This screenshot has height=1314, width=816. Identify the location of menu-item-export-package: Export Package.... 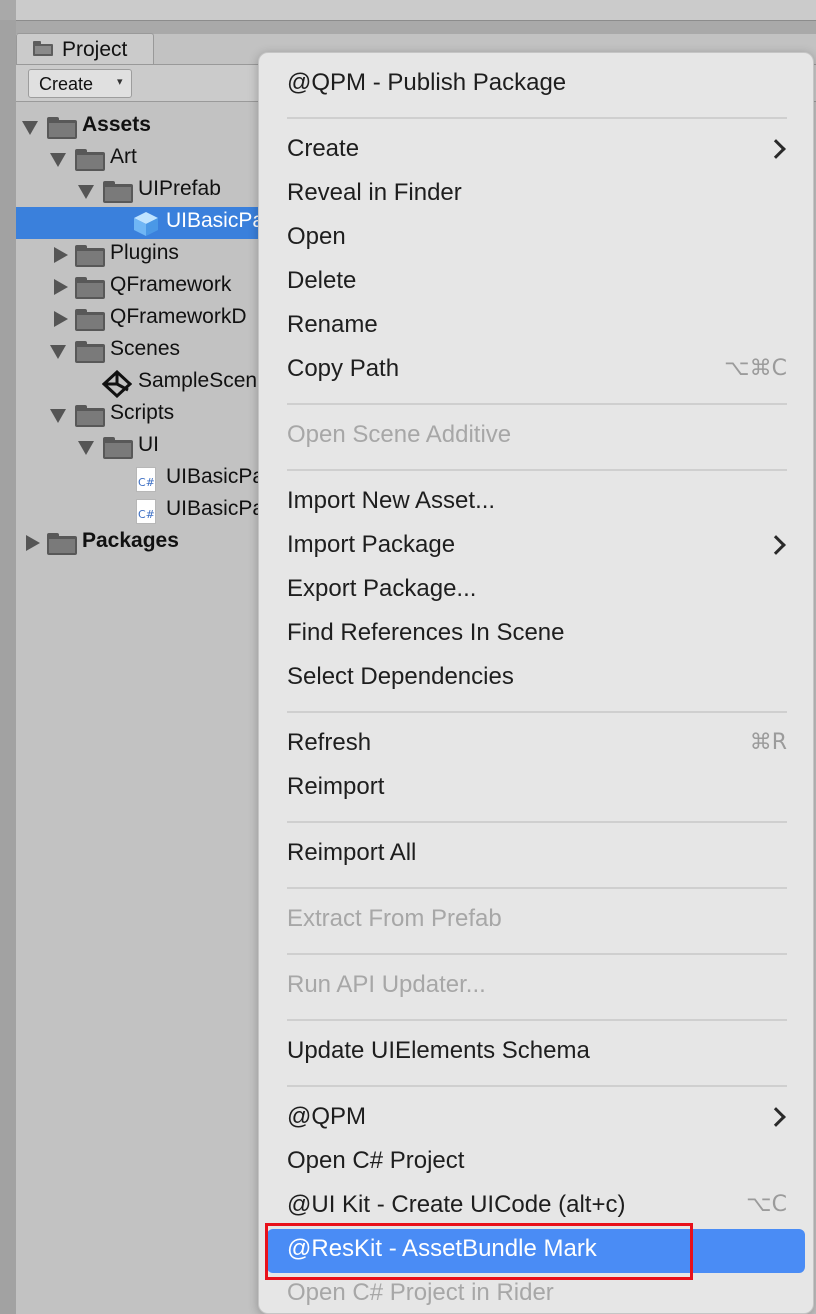
(536, 591).